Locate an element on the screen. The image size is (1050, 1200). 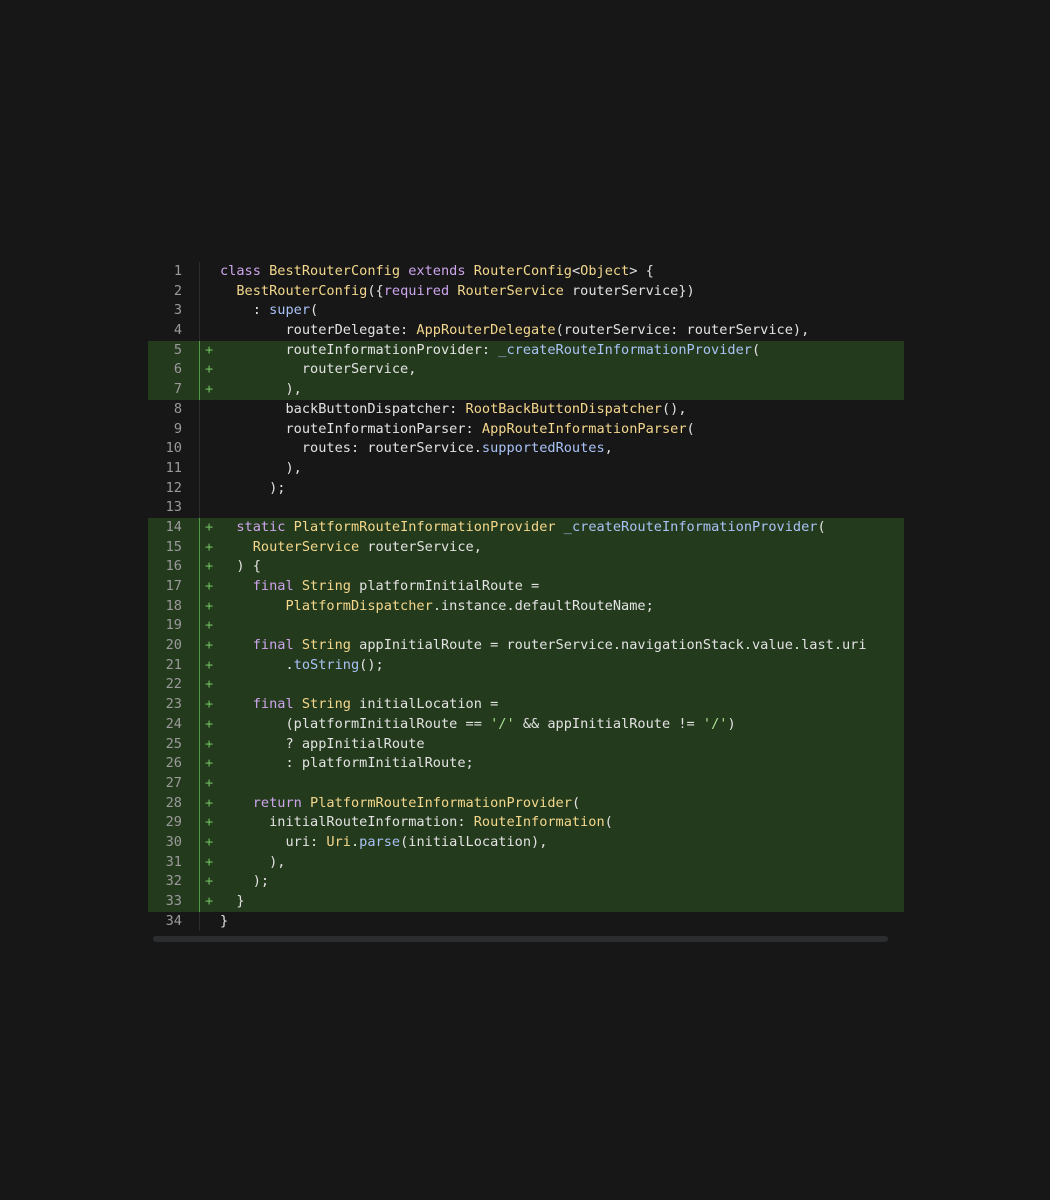
line-number: 18 is located at coordinates (173, 605).